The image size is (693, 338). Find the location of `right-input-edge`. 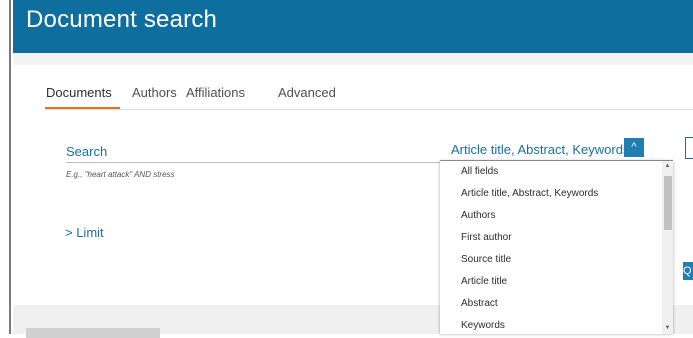

right-input-edge is located at coordinates (689, 148).